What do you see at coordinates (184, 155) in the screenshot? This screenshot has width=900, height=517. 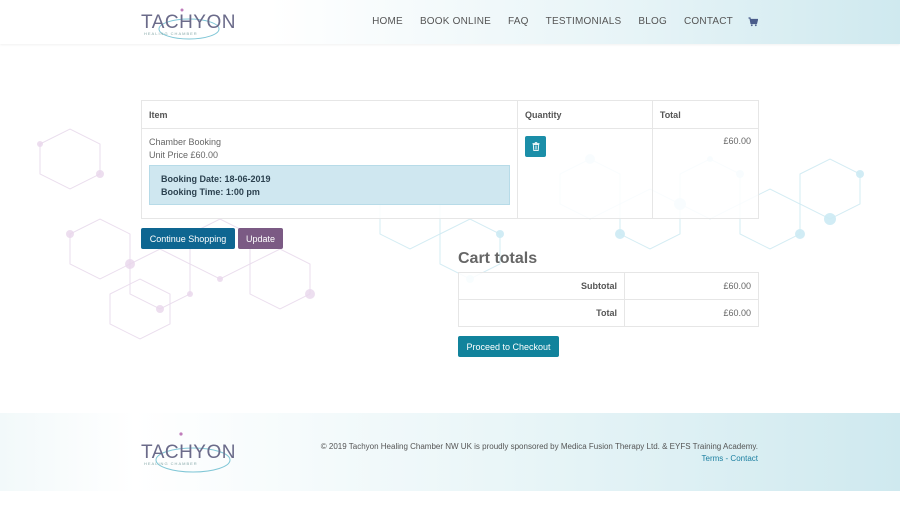 I see `unit-price: Unit Price £60.00` at bounding box center [184, 155].